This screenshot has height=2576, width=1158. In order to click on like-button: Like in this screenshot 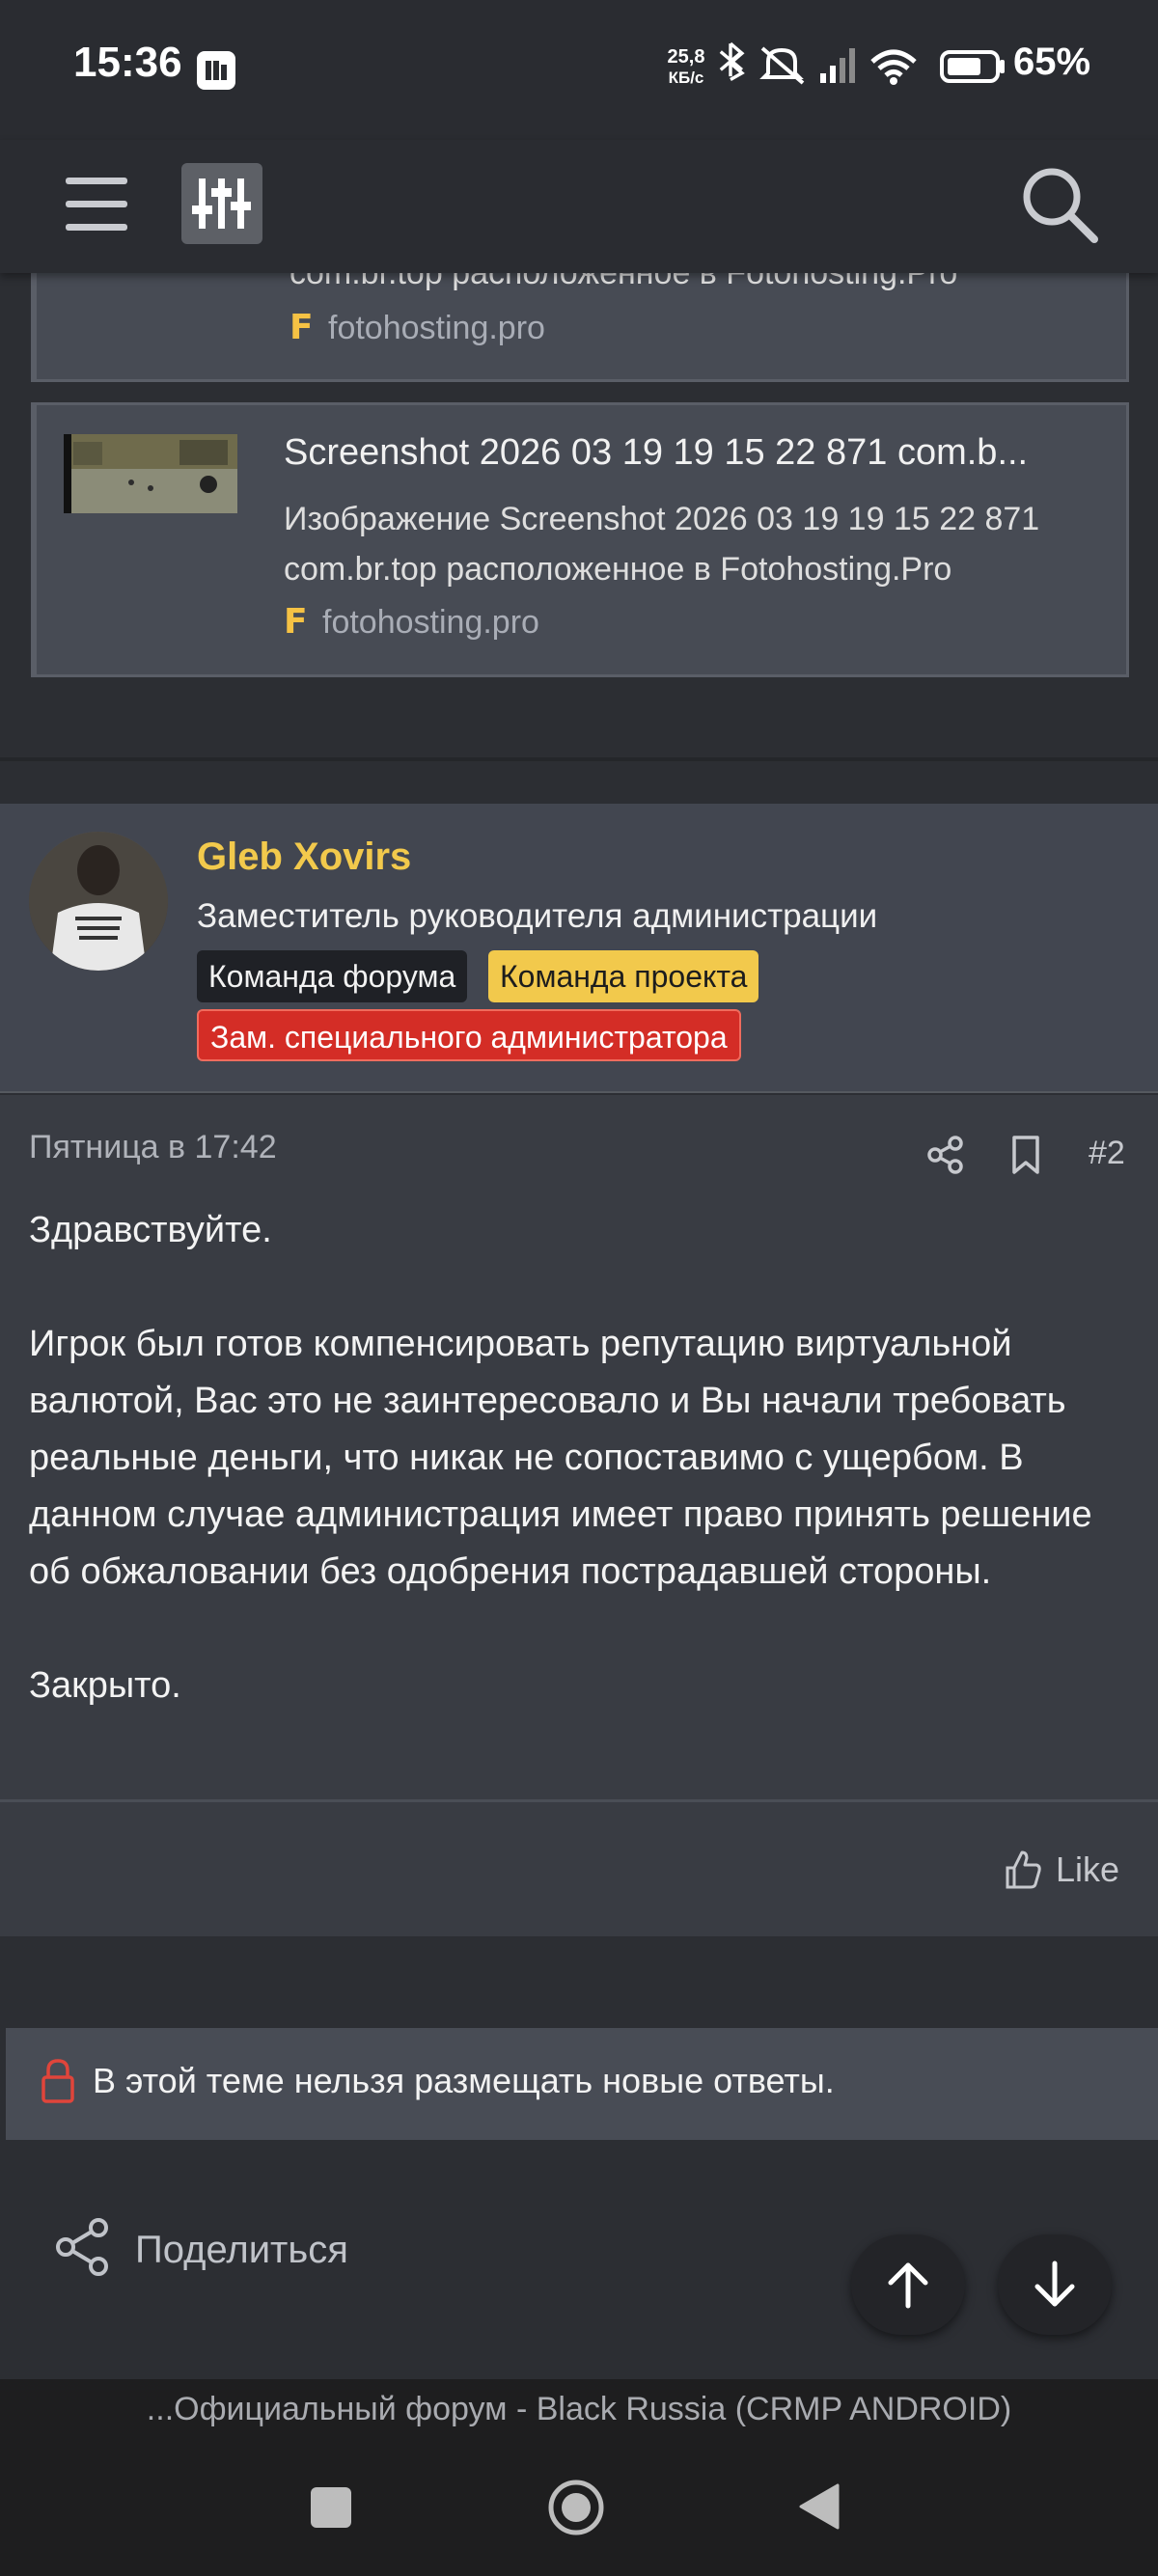, I will do `click(1061, 1870)`.